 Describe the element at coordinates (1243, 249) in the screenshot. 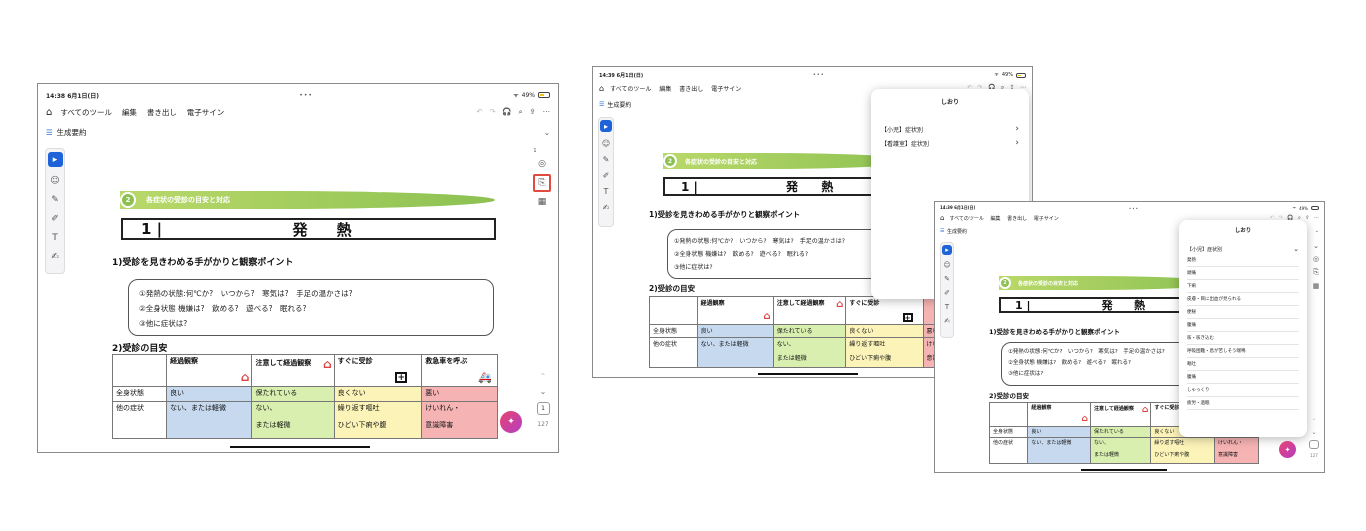

I see `bookmark-item-expanded: 【小児】症状別 ⌄` at that location.